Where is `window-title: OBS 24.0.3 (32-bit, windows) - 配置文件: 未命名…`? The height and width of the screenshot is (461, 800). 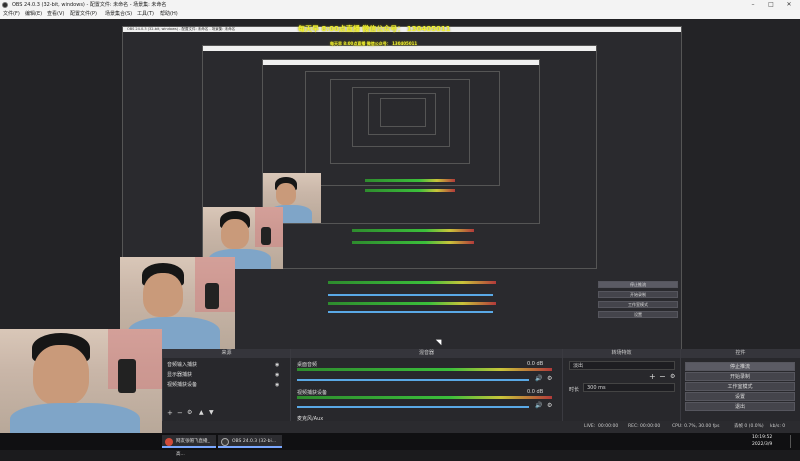 window-title: OBS 24.0.3 (32-bit, windows) - 配置文件: 未命名… is located at coordinates (89, 5).